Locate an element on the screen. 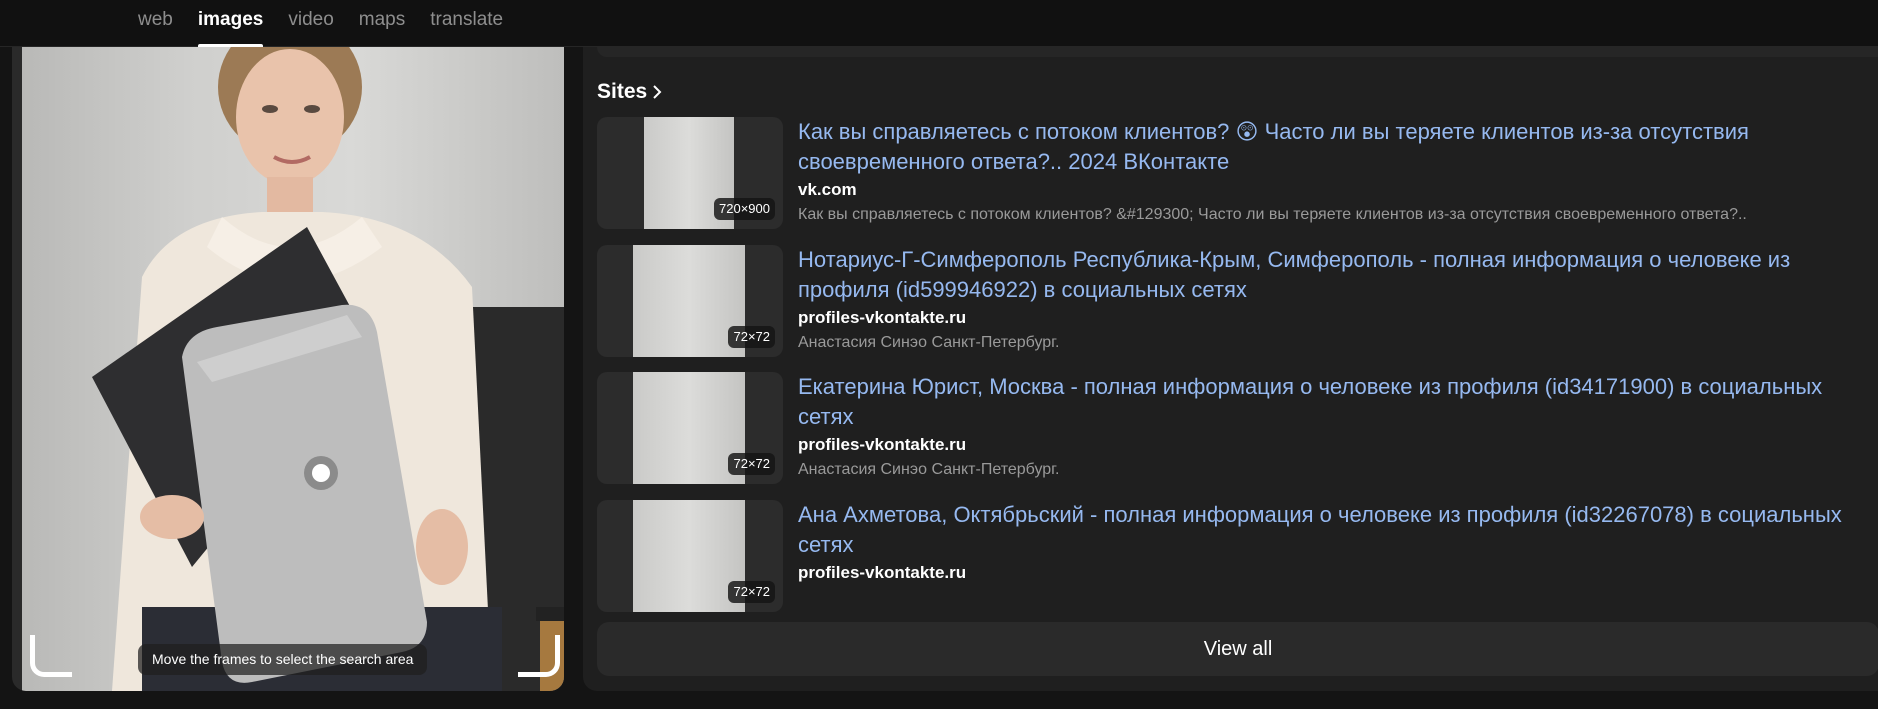 The width and height of the screenshot is (1878, 709). selection-center-handle is located at coordinates (321, 473).